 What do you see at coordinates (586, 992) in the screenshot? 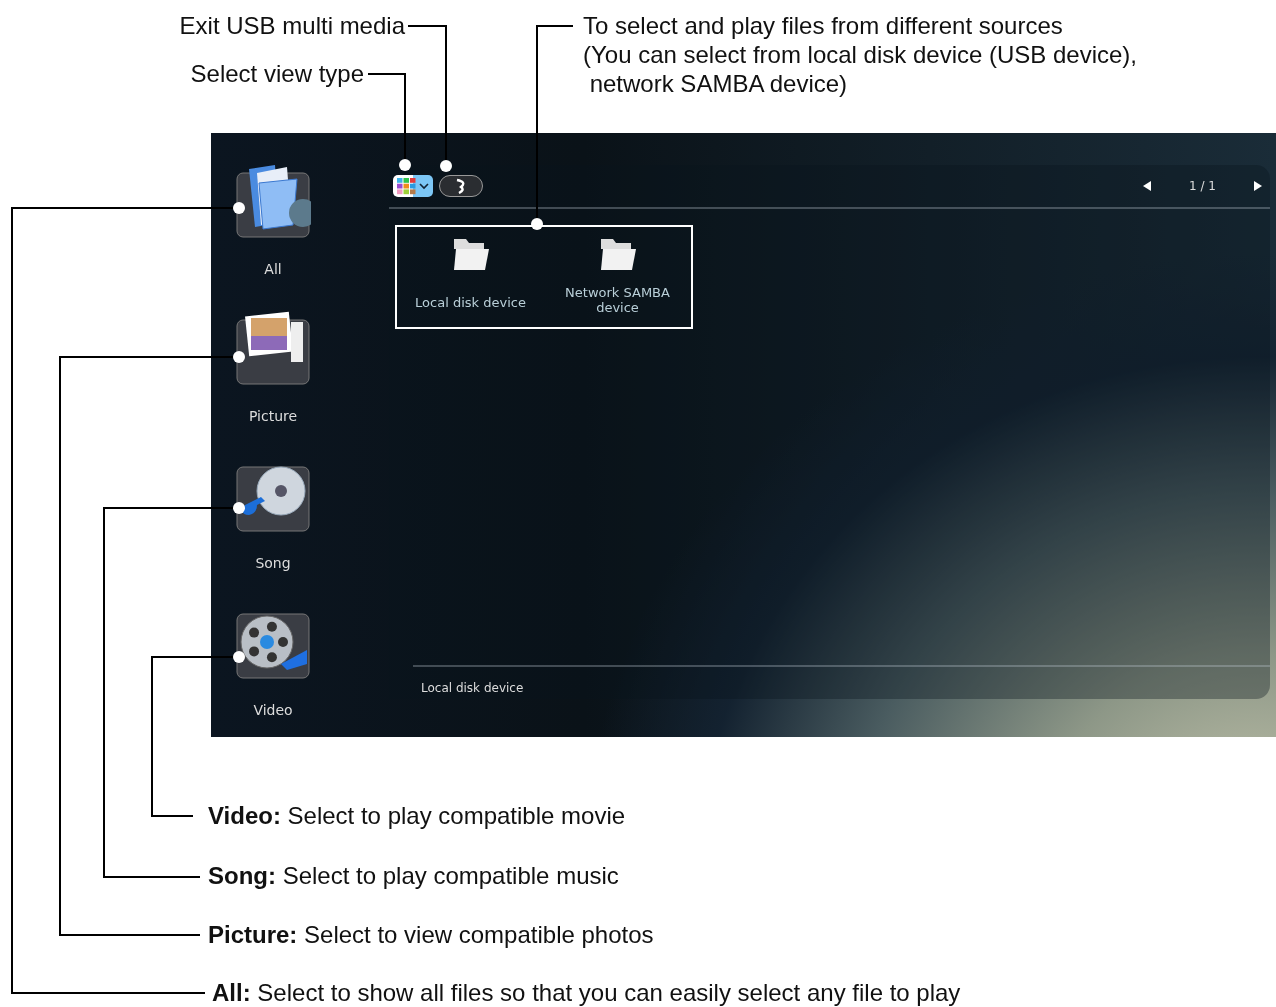
I see `callout-text: All: Select to show all files so that you can easily select any file to play` at bounding box center [586, 992].